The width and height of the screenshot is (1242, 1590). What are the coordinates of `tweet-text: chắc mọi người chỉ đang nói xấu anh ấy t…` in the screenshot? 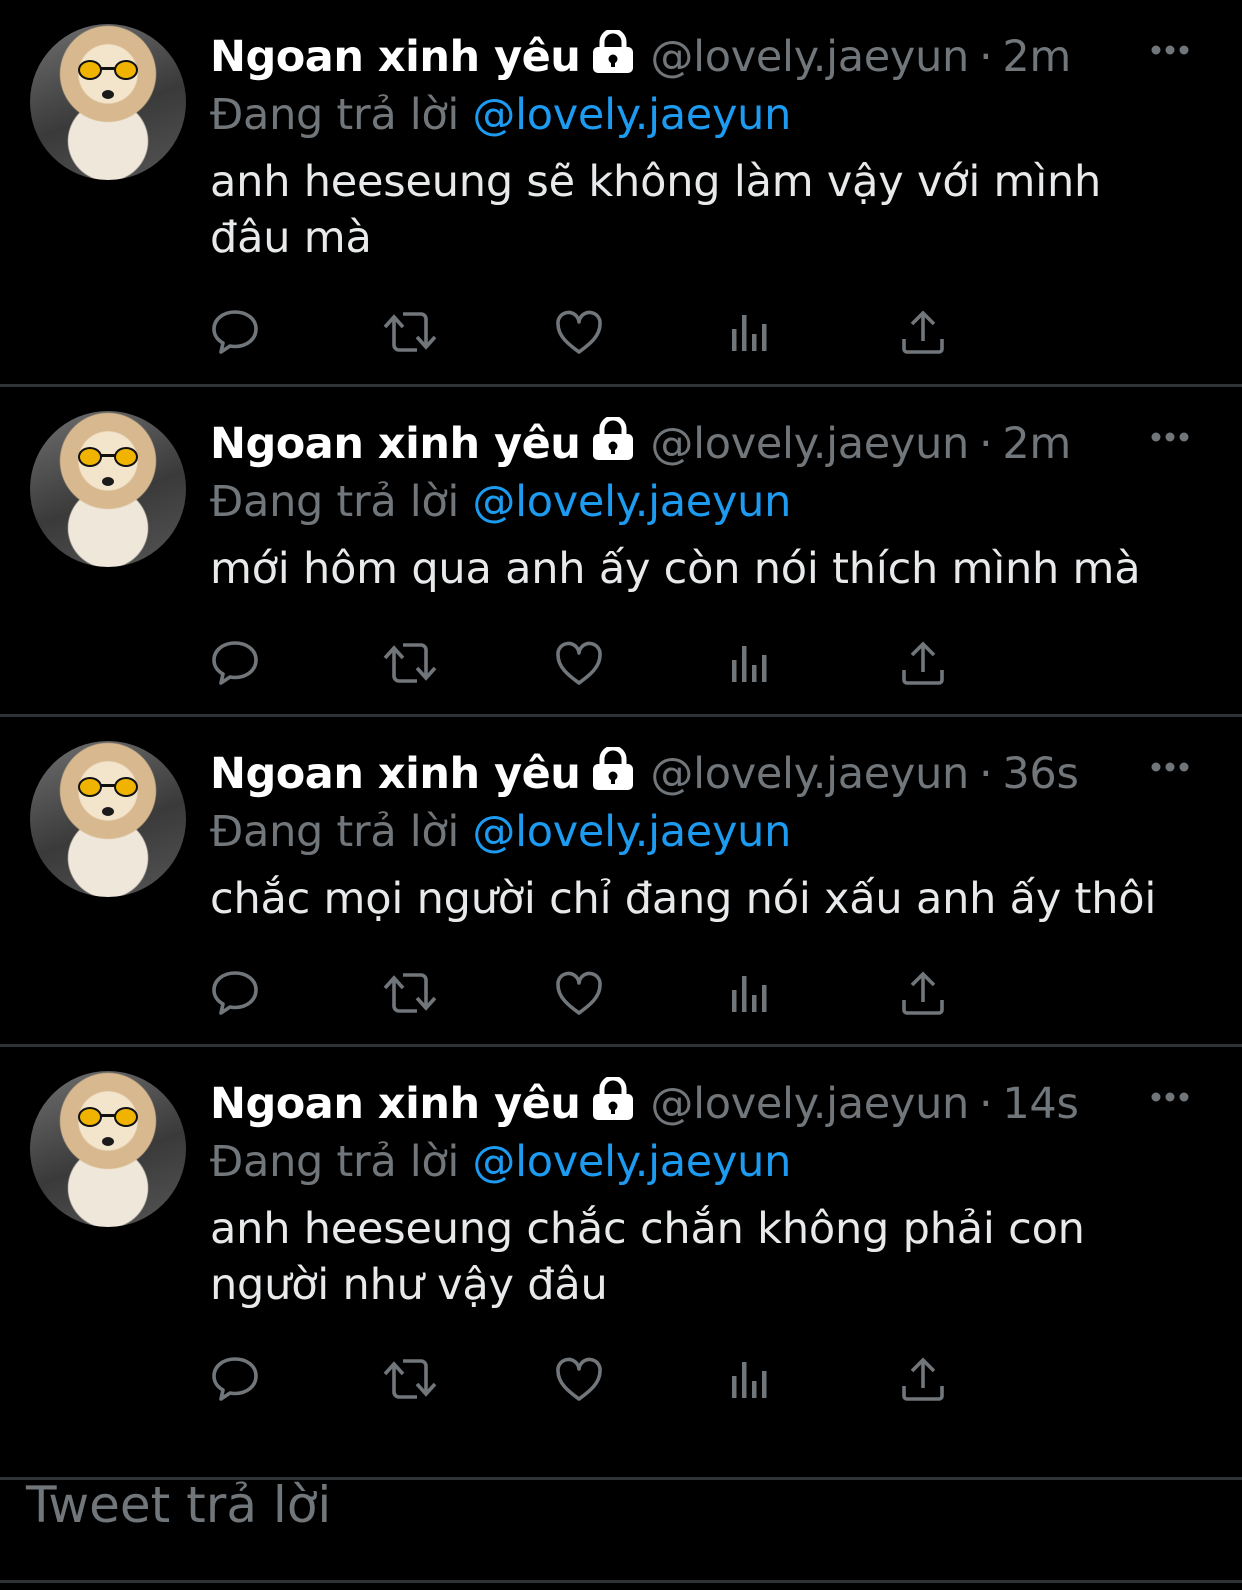 It's located at (683, 899).